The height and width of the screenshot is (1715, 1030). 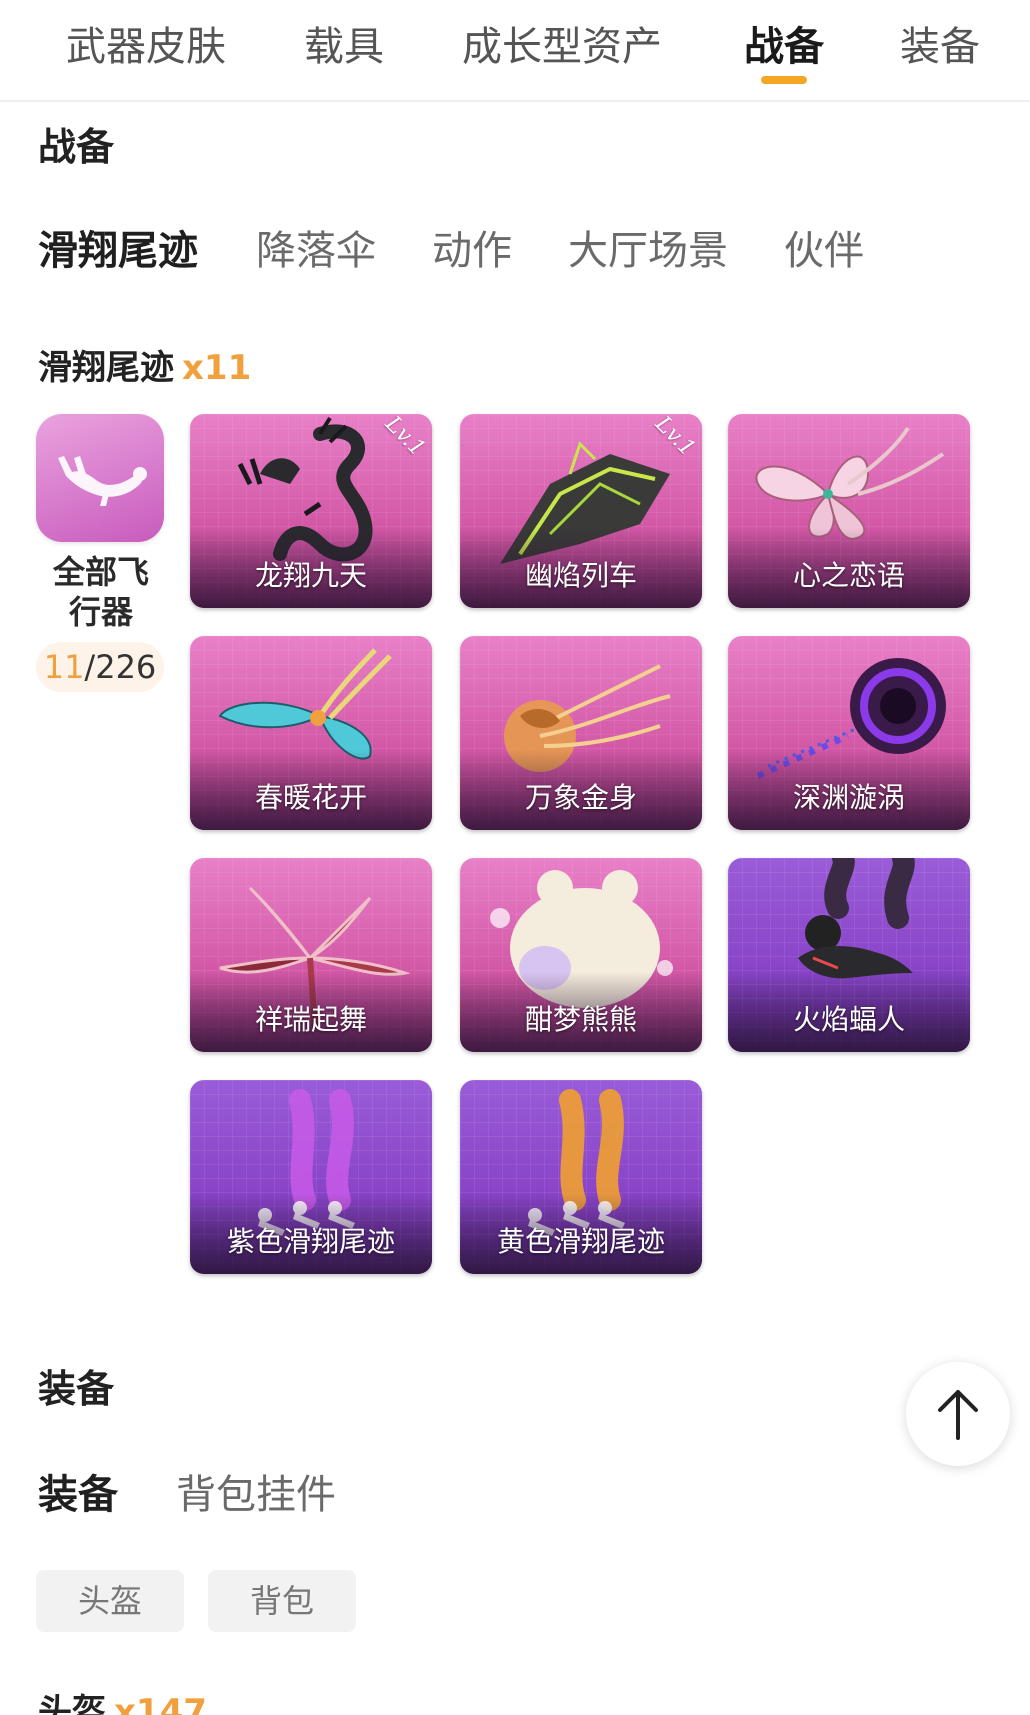 What do you see at coordinates (310, 1241) in the screenshot?
I see `item-name: 紫色滑翔尾迹` at bounding box center [310, 1241].